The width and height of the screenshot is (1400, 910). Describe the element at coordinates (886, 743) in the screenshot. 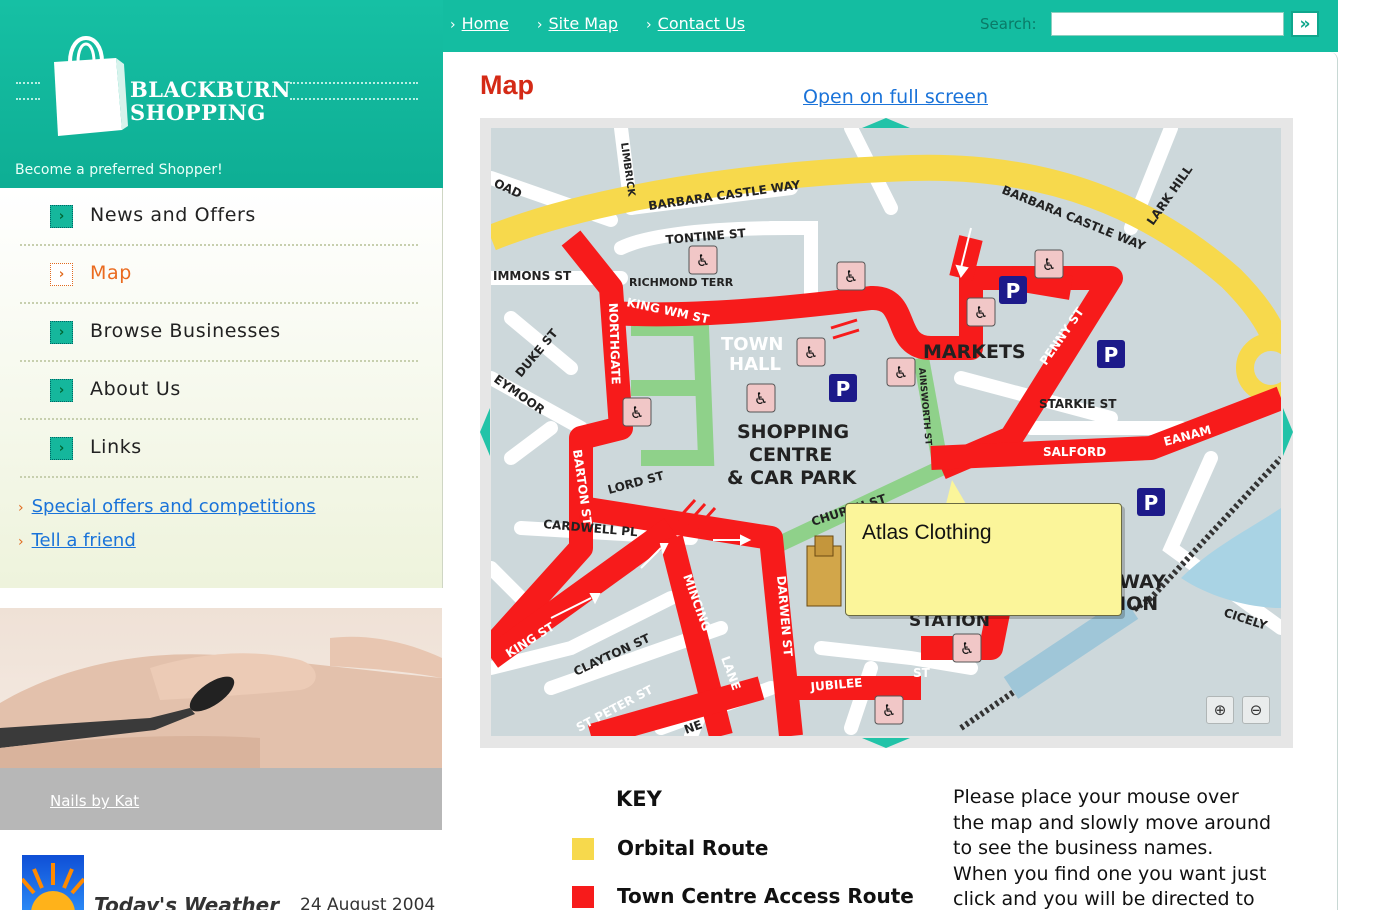

I see `pan-down-arrow-icon` at that location.